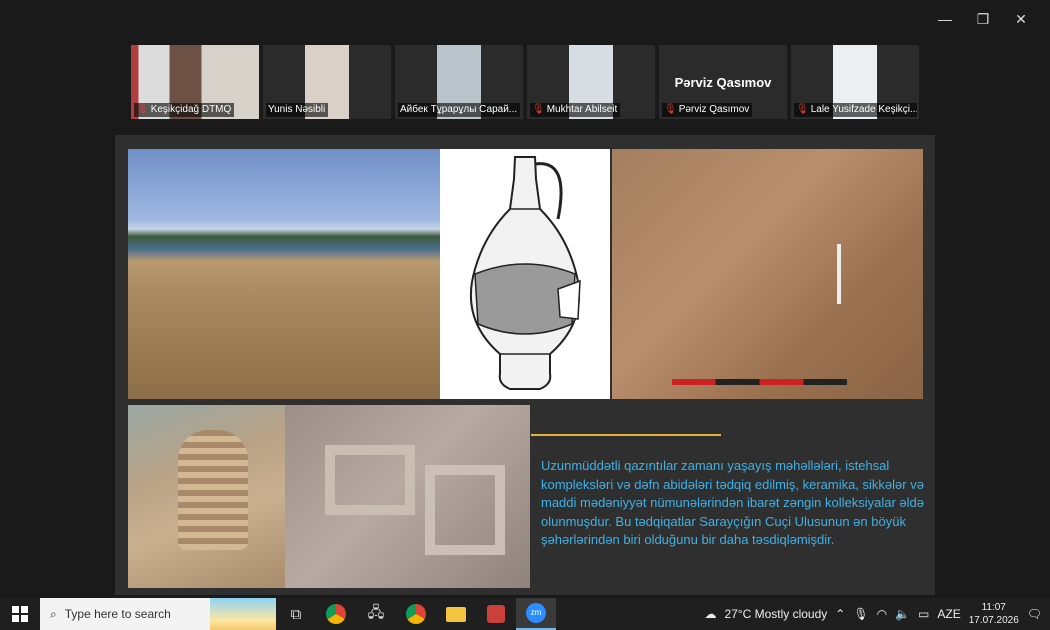 The width and height of the screenshot is (1050, 630). What do you see at coordinates (767, 274) in the screenshot?
I see `excavated-kiln-photo` at bounding box center [767, 274].